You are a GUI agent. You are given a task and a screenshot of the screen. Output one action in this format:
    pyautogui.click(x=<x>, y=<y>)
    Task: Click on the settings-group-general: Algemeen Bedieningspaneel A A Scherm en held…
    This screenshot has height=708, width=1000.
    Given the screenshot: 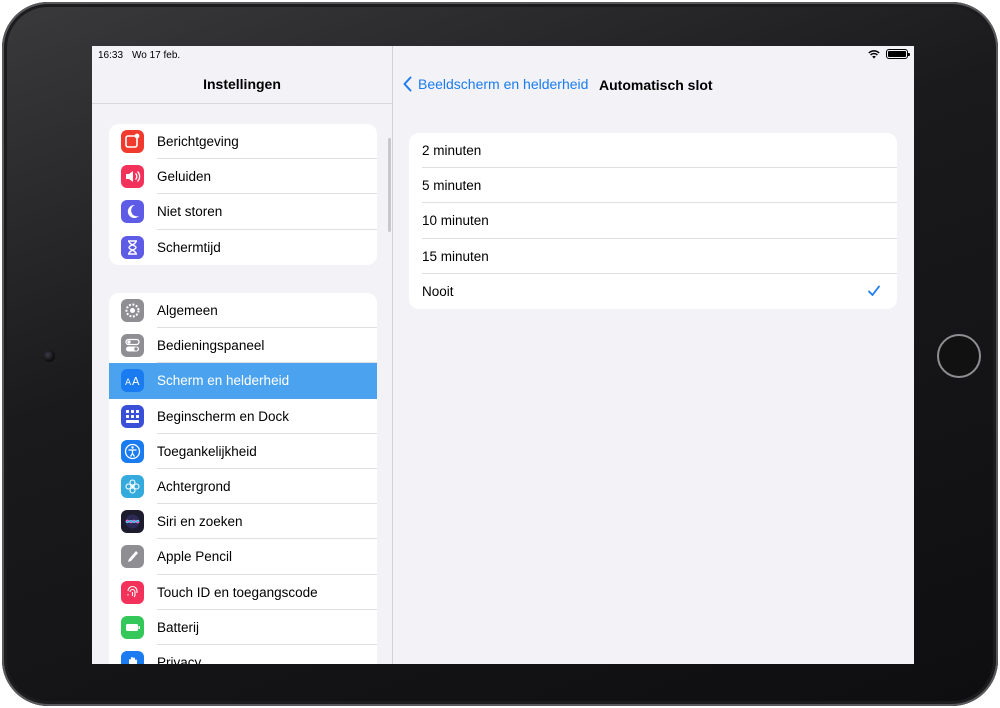 What is the action you would take?
    pyautogui.click(x=243, y=478)
    